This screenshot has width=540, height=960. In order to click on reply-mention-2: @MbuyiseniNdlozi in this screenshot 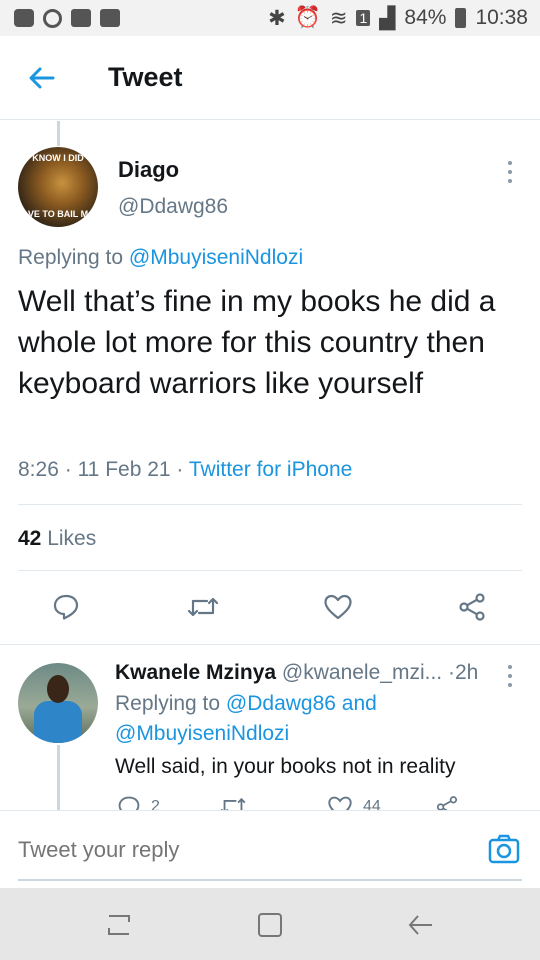, I will do `click(202, 733)`.